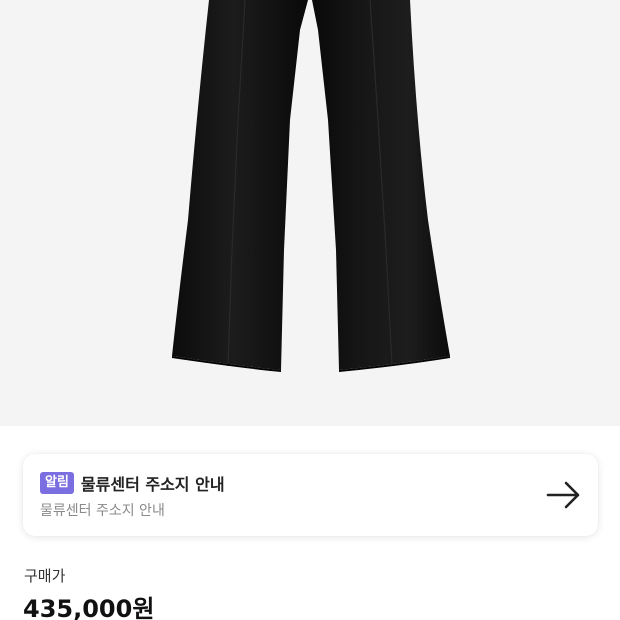  Describe the element at coordinates (152, 484) in the screenshot. I see `notice-title: 물류센터 주소지 안내` at that location.